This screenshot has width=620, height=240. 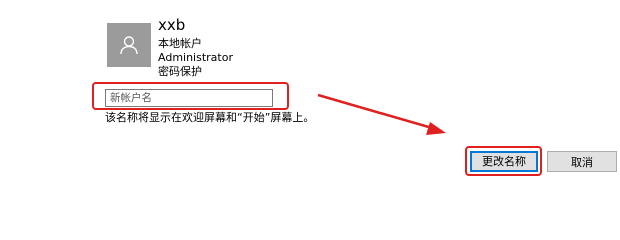 I want to click on account-protection: 密码保护, so click(x=180, y=71).